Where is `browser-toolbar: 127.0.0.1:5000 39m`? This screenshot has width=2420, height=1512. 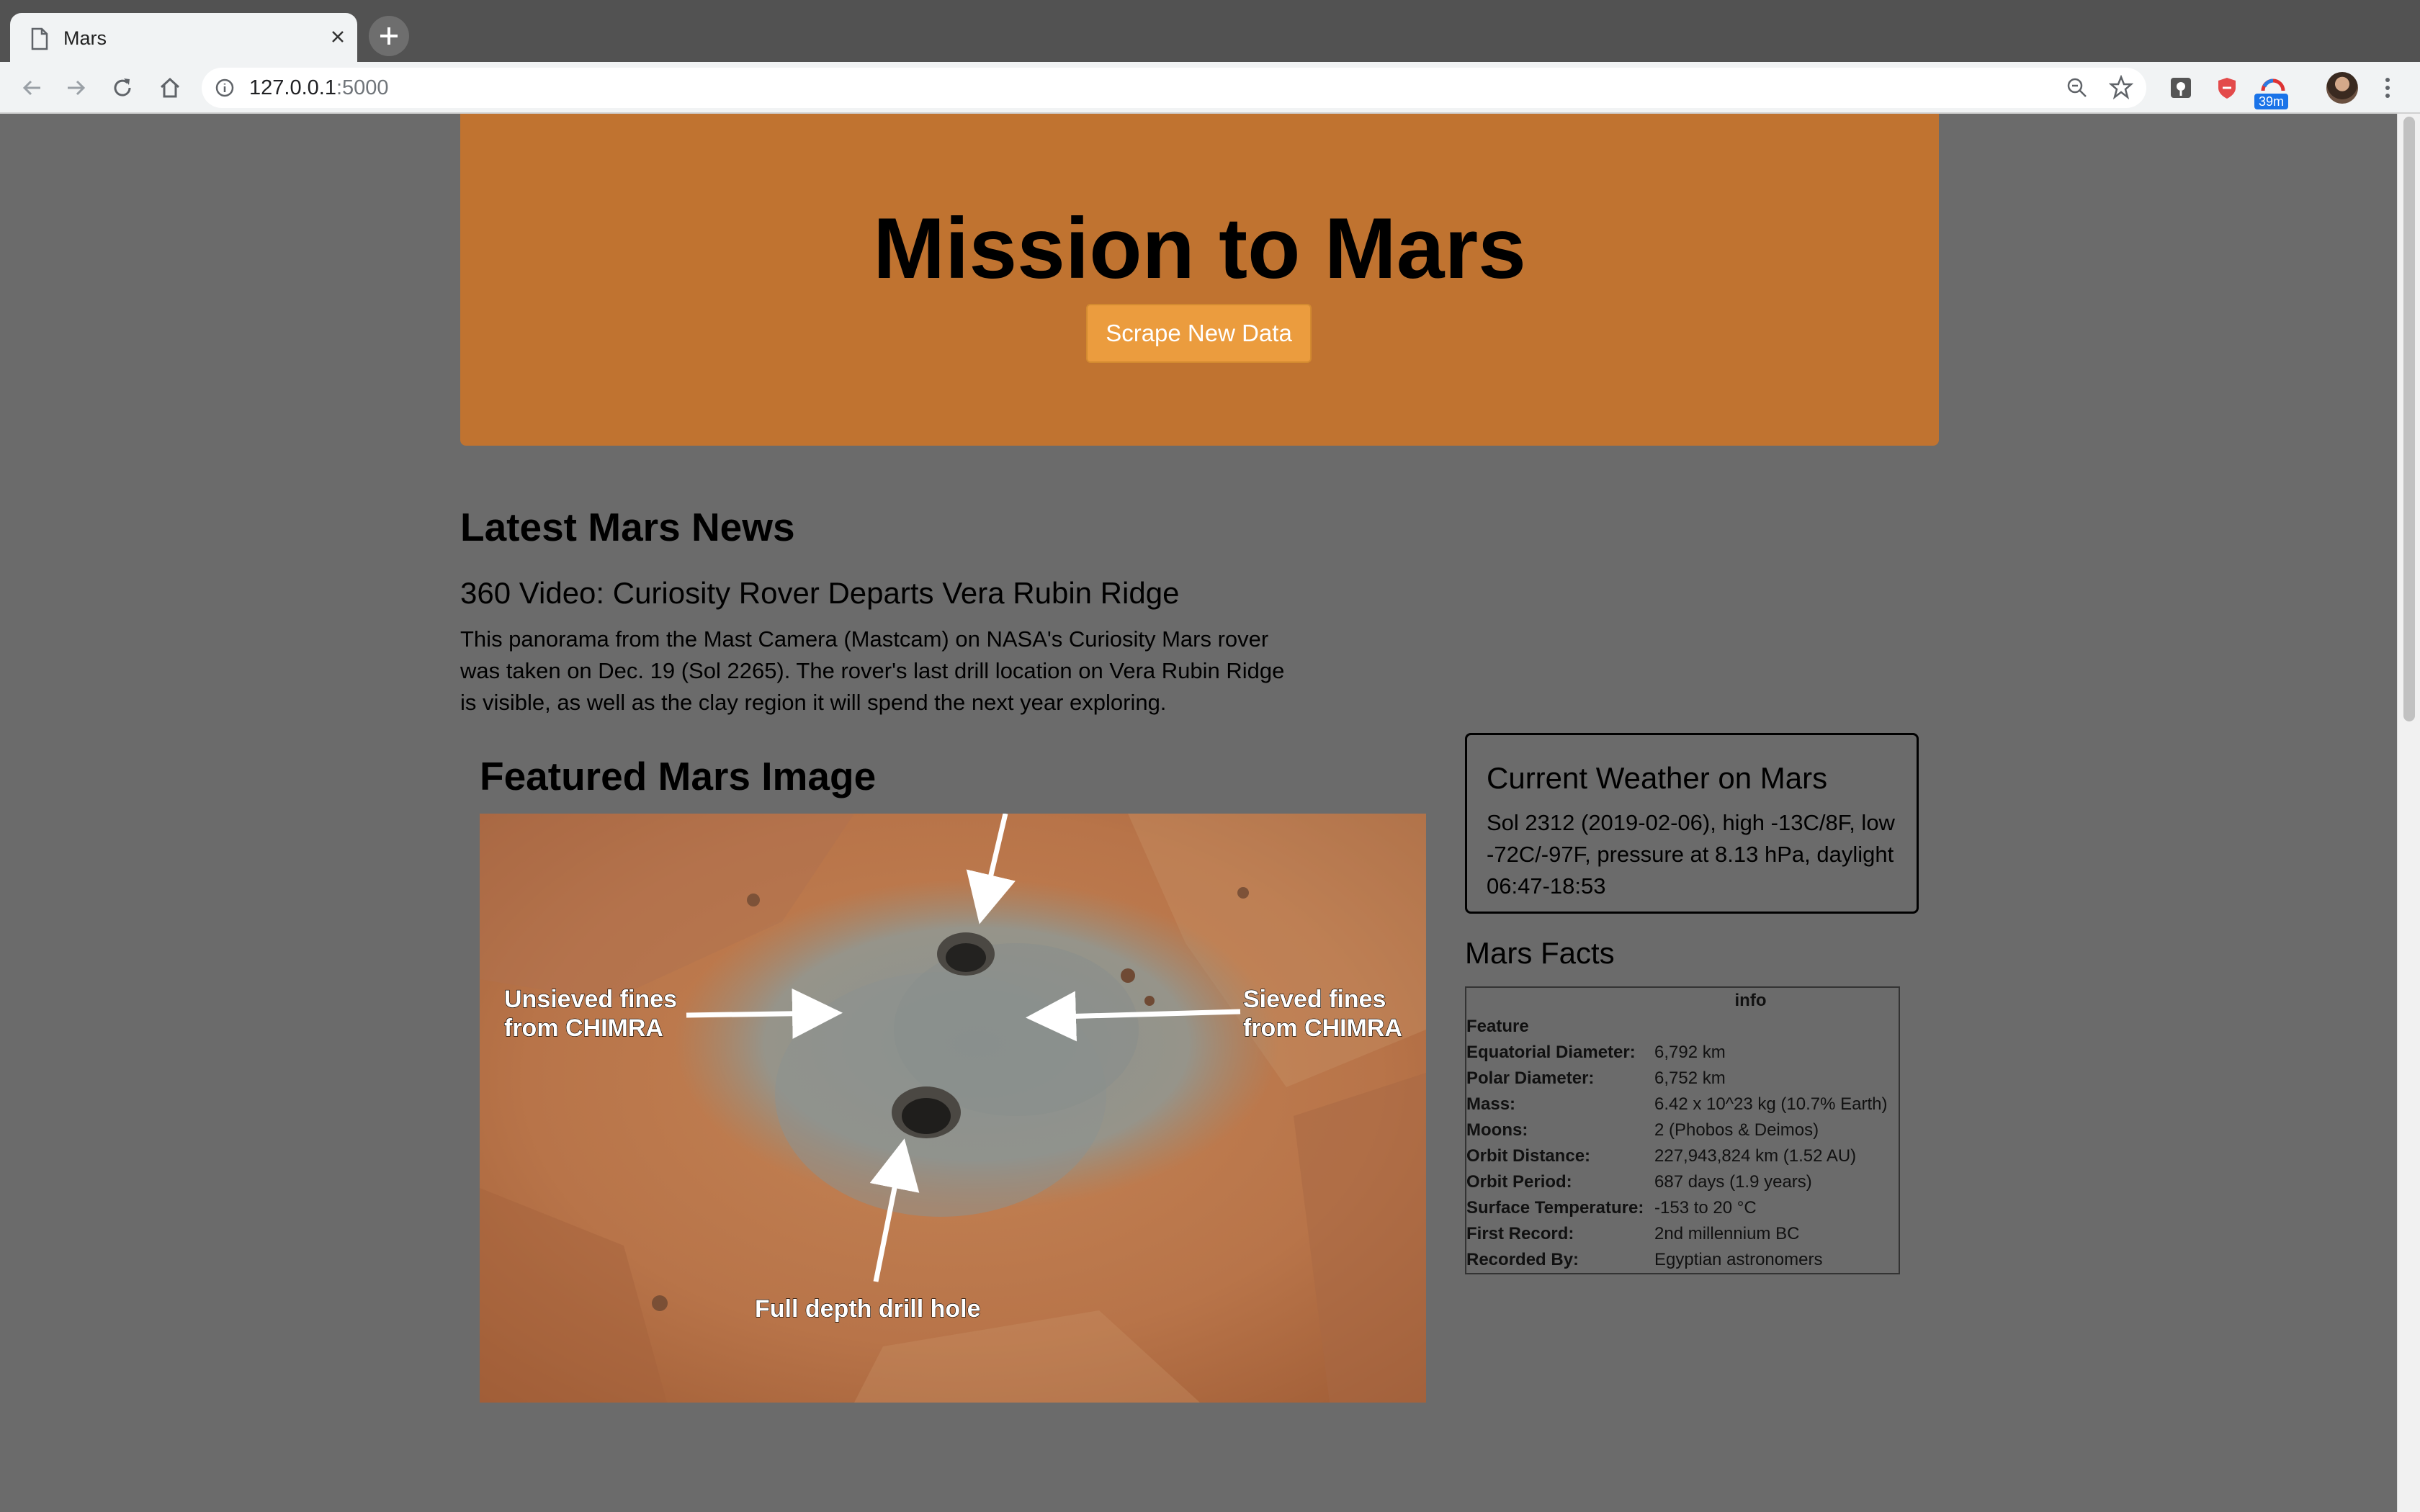 browser-toolbar: 127.0.0.1:5000 39m is located at coordinates (1210, 88).